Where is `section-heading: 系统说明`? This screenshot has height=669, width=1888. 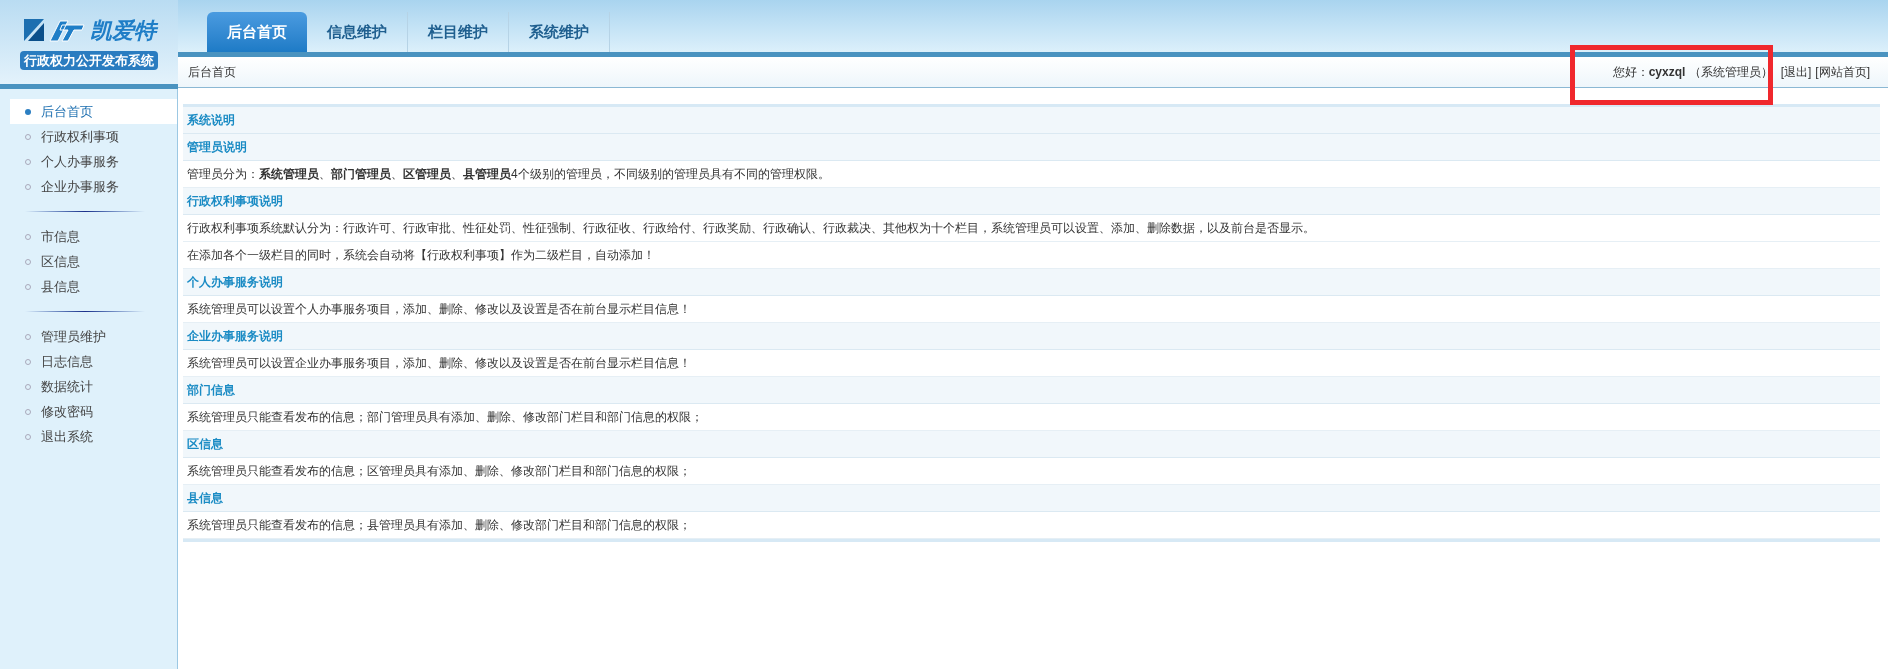
section-heading: 系统说明 is located at coordinates (1031, 120).